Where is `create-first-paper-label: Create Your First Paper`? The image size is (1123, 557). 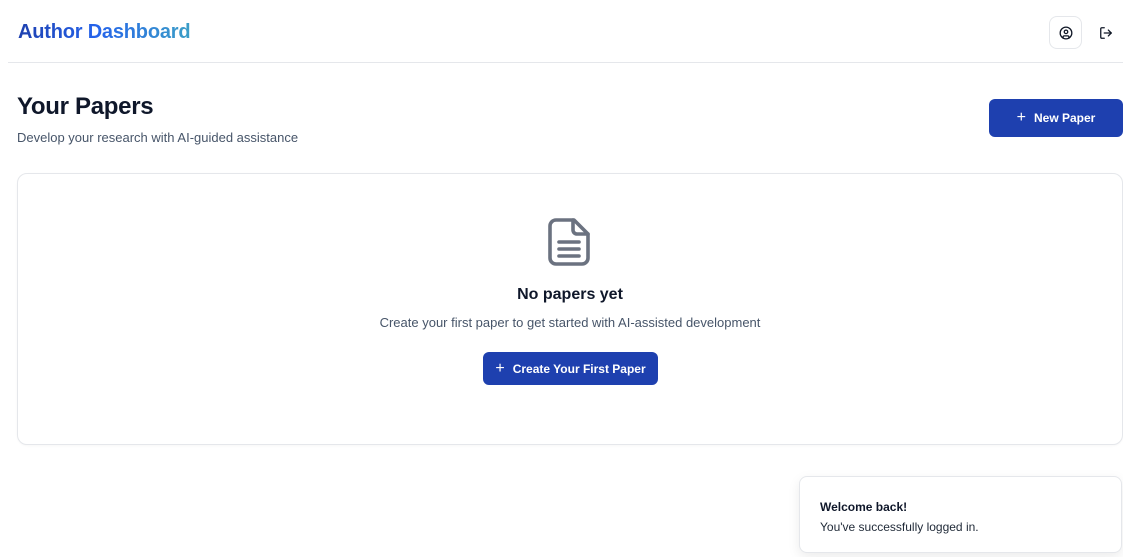
create-first-paper-label: Create Your First Paper is located at coordinates (579, 368).